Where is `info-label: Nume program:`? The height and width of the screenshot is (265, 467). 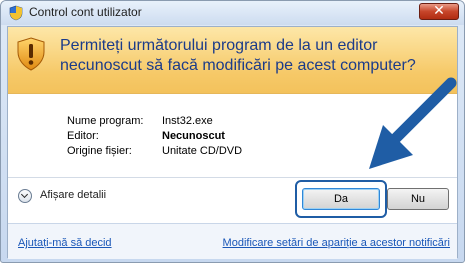 info-label: Nume program: is located at coordinates (105, 121).